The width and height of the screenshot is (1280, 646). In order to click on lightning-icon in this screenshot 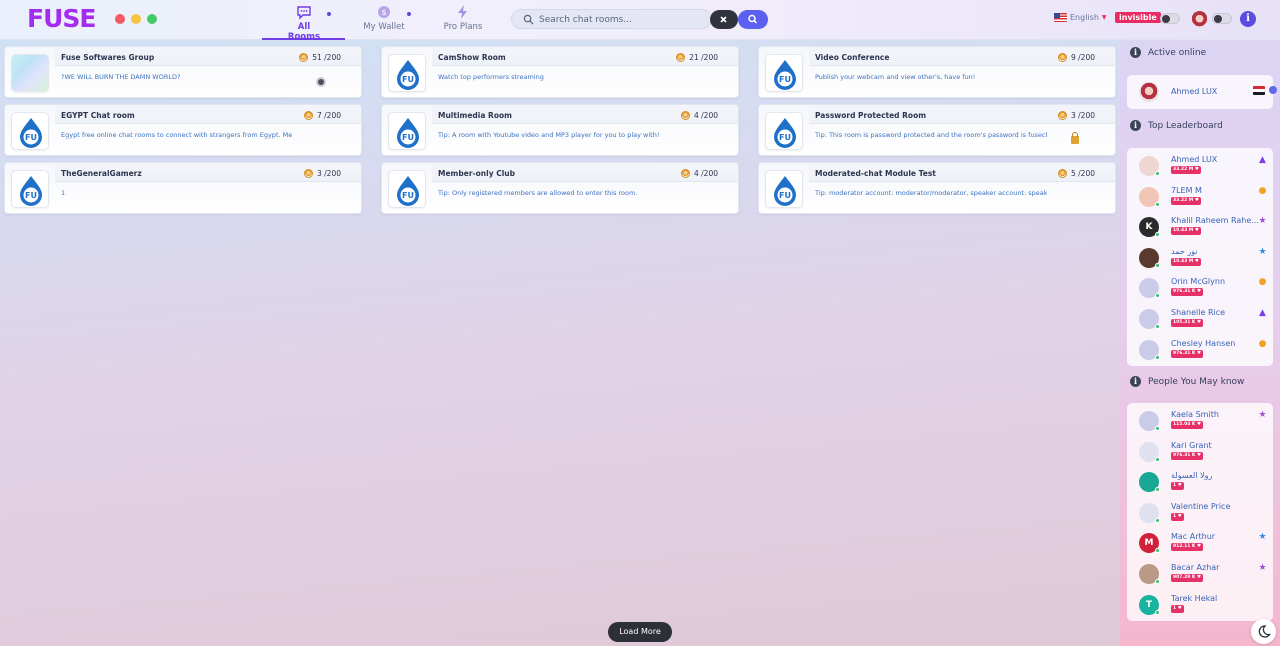, I will do `click(462, 12)`.